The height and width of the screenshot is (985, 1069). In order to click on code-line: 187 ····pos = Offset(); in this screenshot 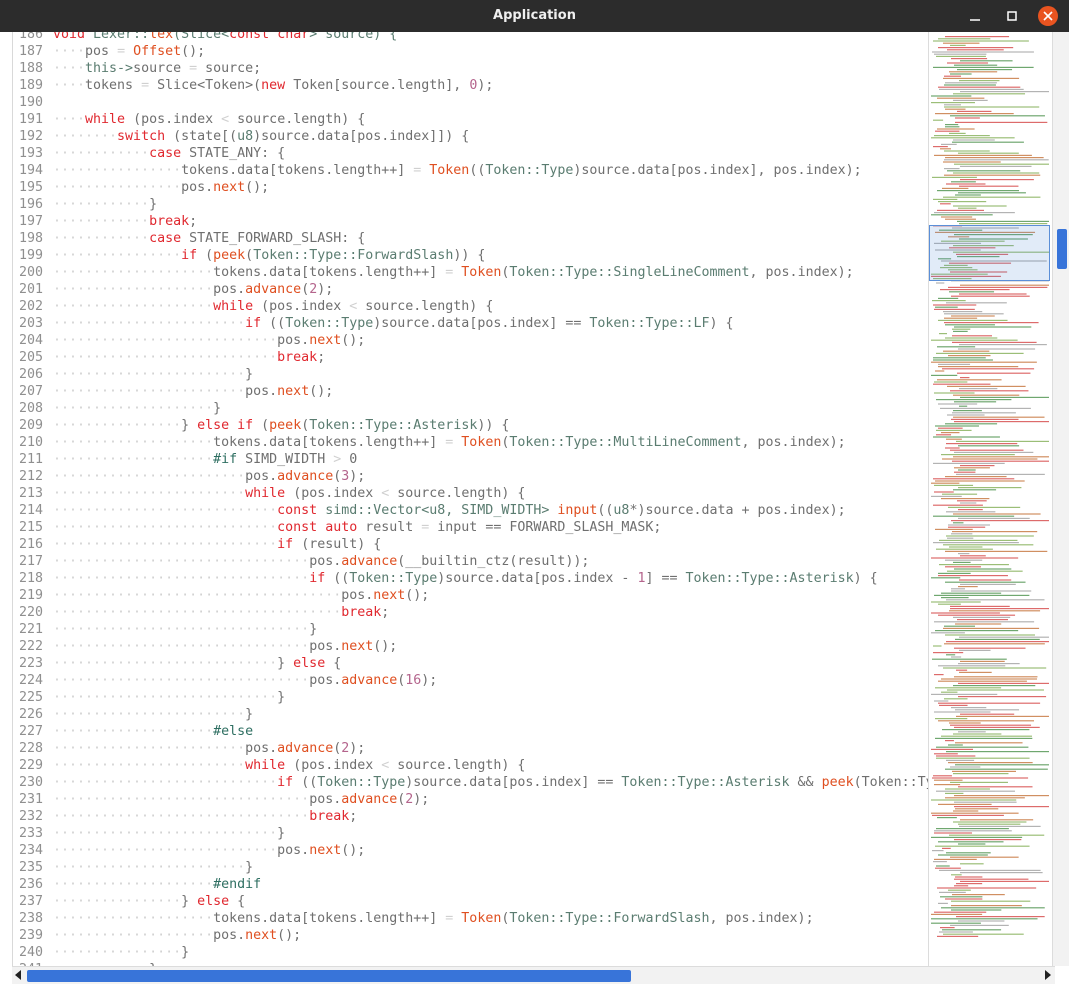, I will do `click(109, 51)`.